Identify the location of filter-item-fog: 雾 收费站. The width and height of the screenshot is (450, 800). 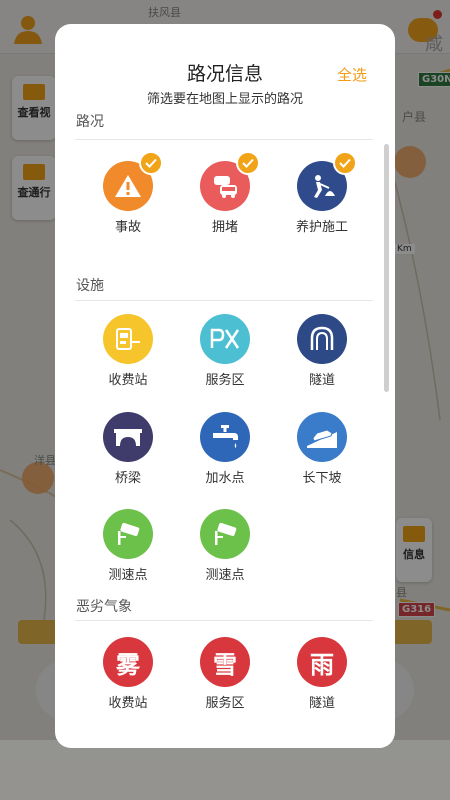
(128, 675).